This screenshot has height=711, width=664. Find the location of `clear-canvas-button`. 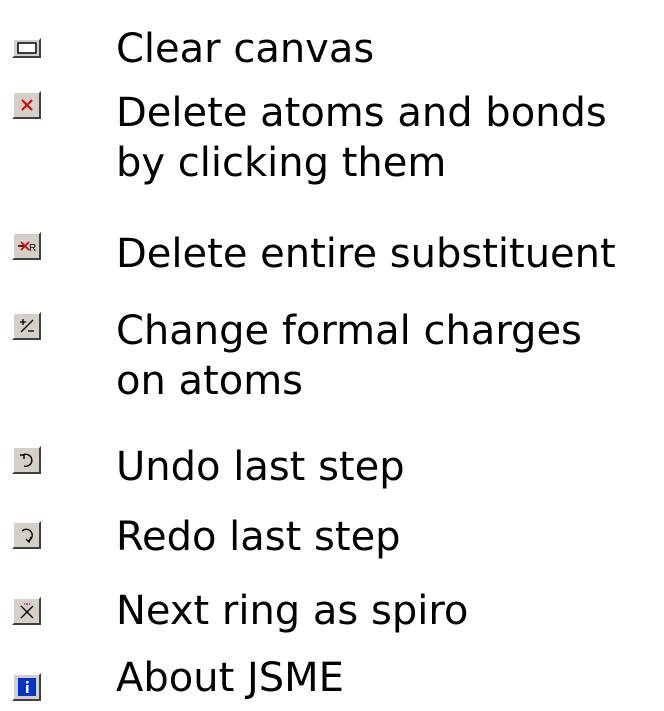

clear-canvas-button is located at coordinates (26, 48).